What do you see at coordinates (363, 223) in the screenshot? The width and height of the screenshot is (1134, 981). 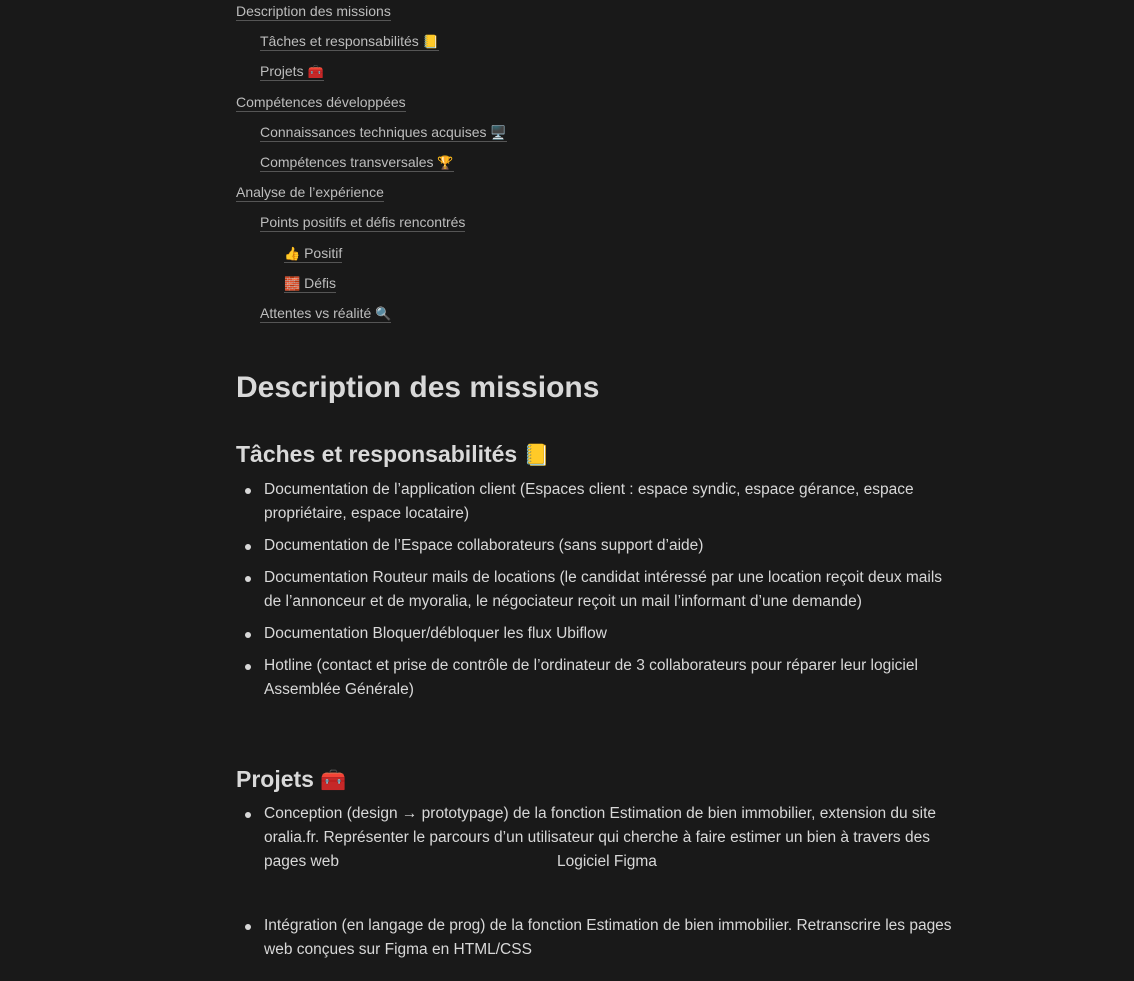 I see `toc-link: Points positifs et défis rencontrés` at bounding box center [363, 223].